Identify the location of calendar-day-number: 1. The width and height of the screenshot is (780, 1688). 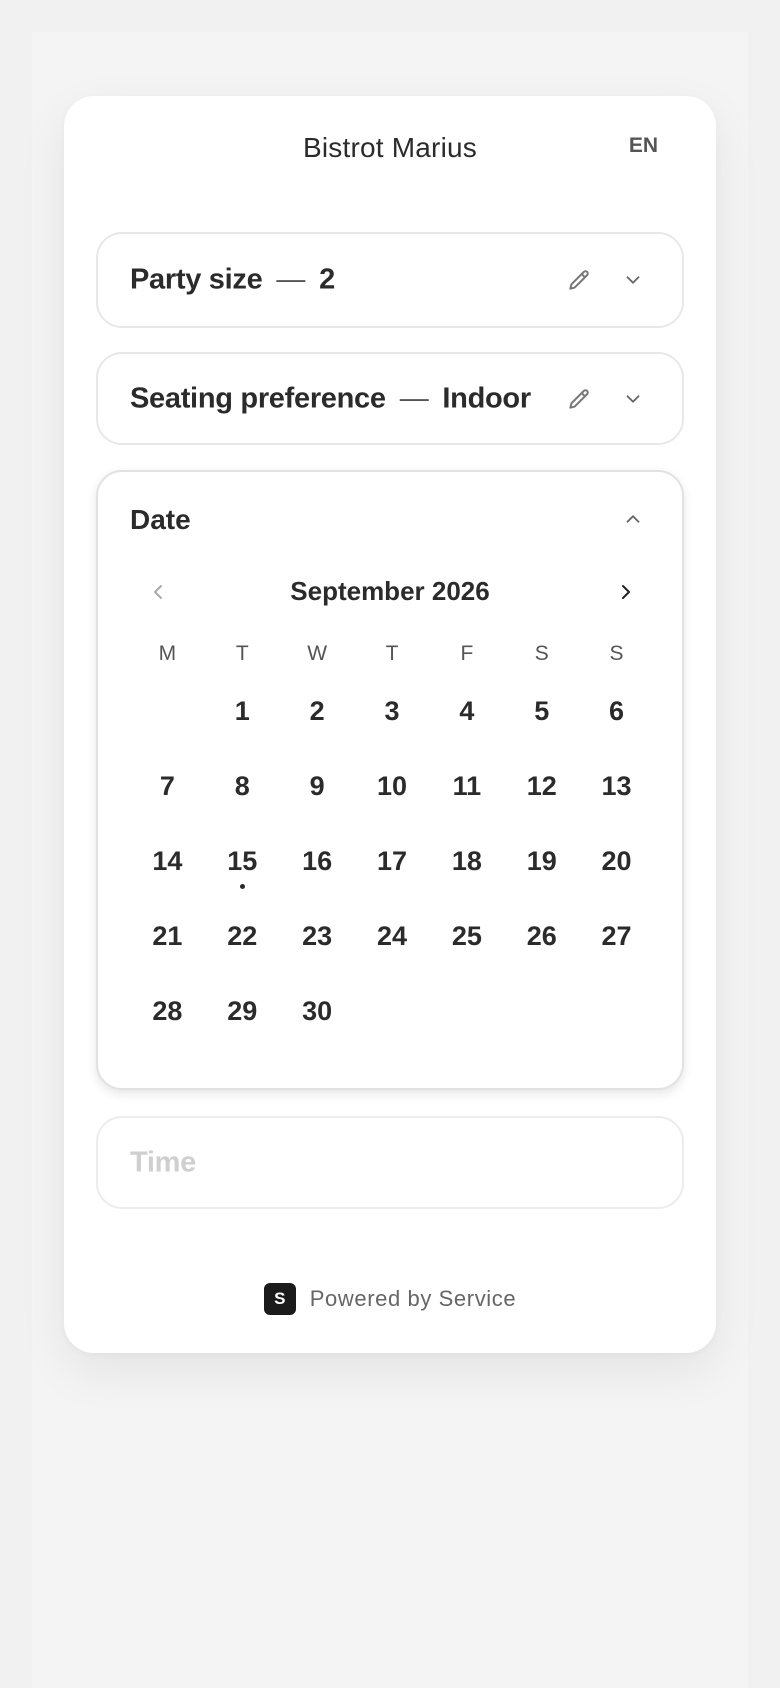
(242, 711).